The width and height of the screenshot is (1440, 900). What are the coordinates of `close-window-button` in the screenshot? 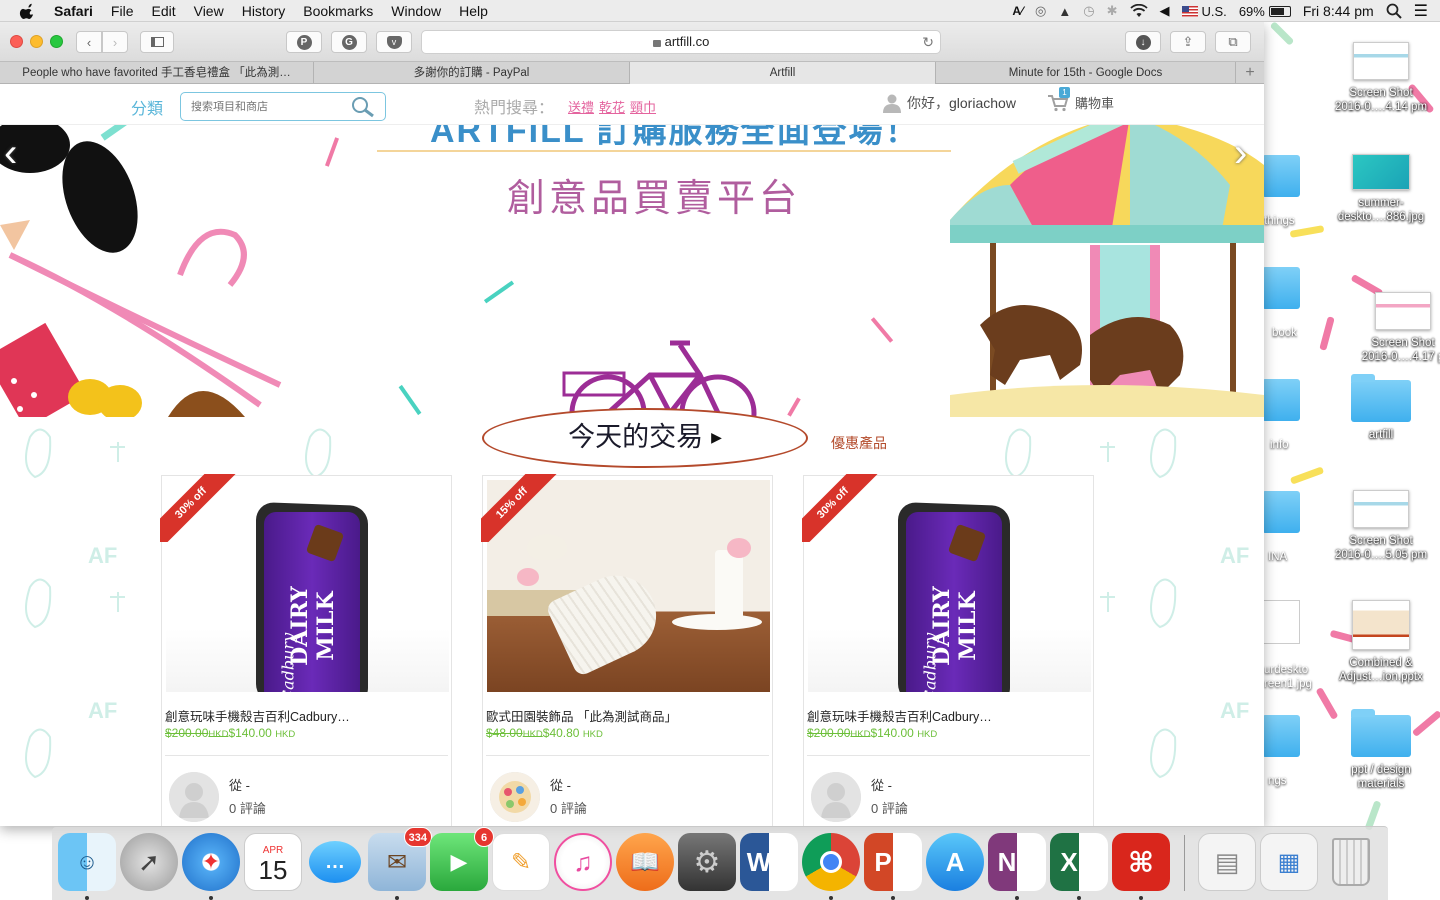 It's located at (16, 41).